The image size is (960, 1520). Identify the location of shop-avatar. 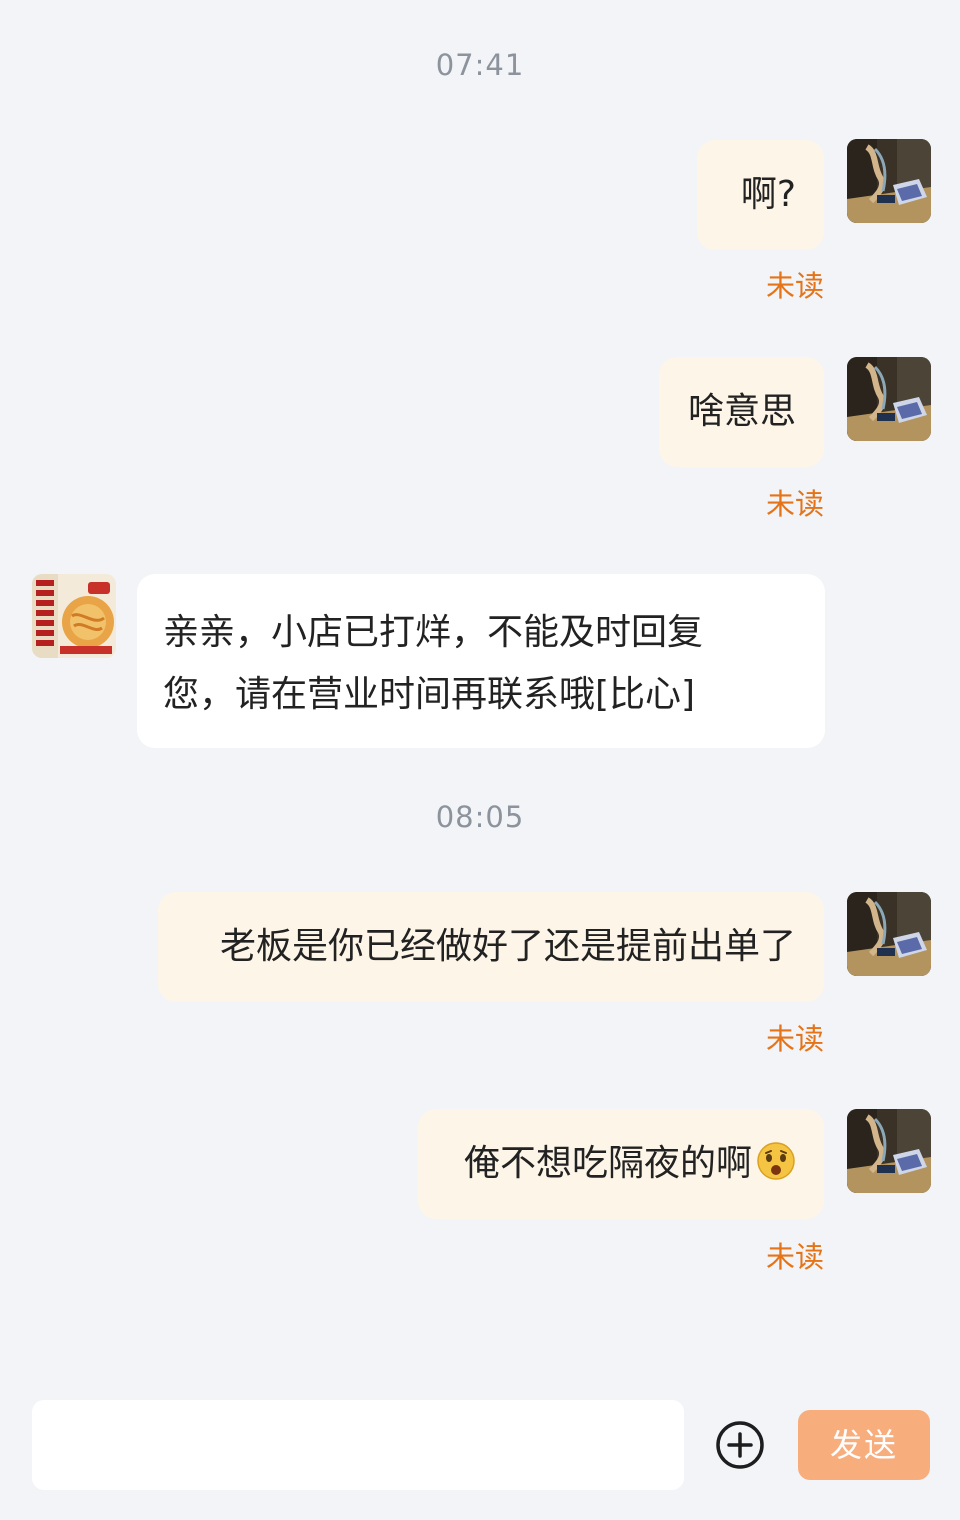
(74, 616).